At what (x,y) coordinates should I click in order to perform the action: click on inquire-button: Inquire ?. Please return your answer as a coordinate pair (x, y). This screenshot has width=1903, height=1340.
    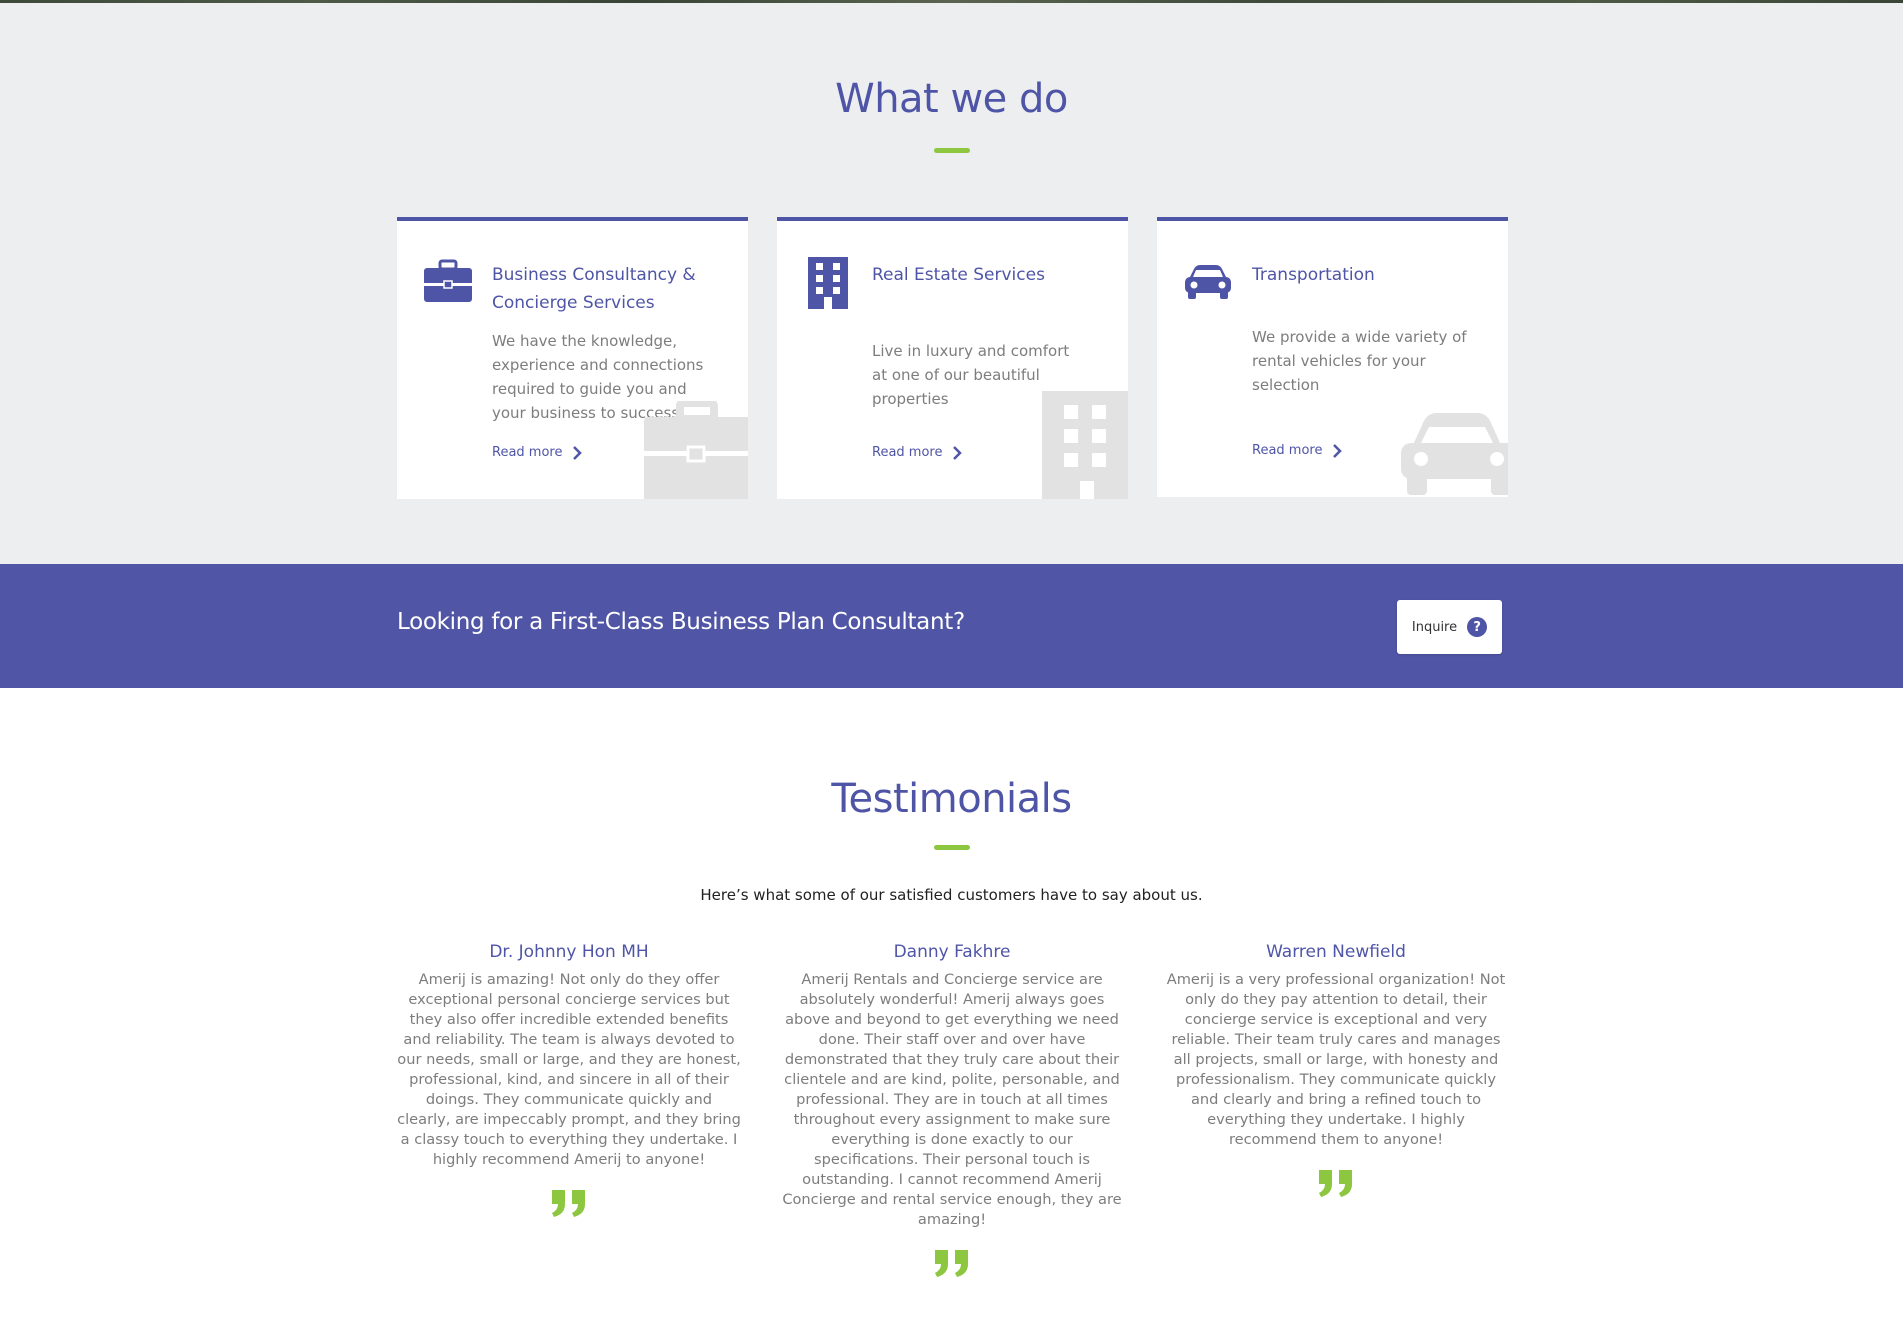
    Looking at the image, I should click on (1449, 627).